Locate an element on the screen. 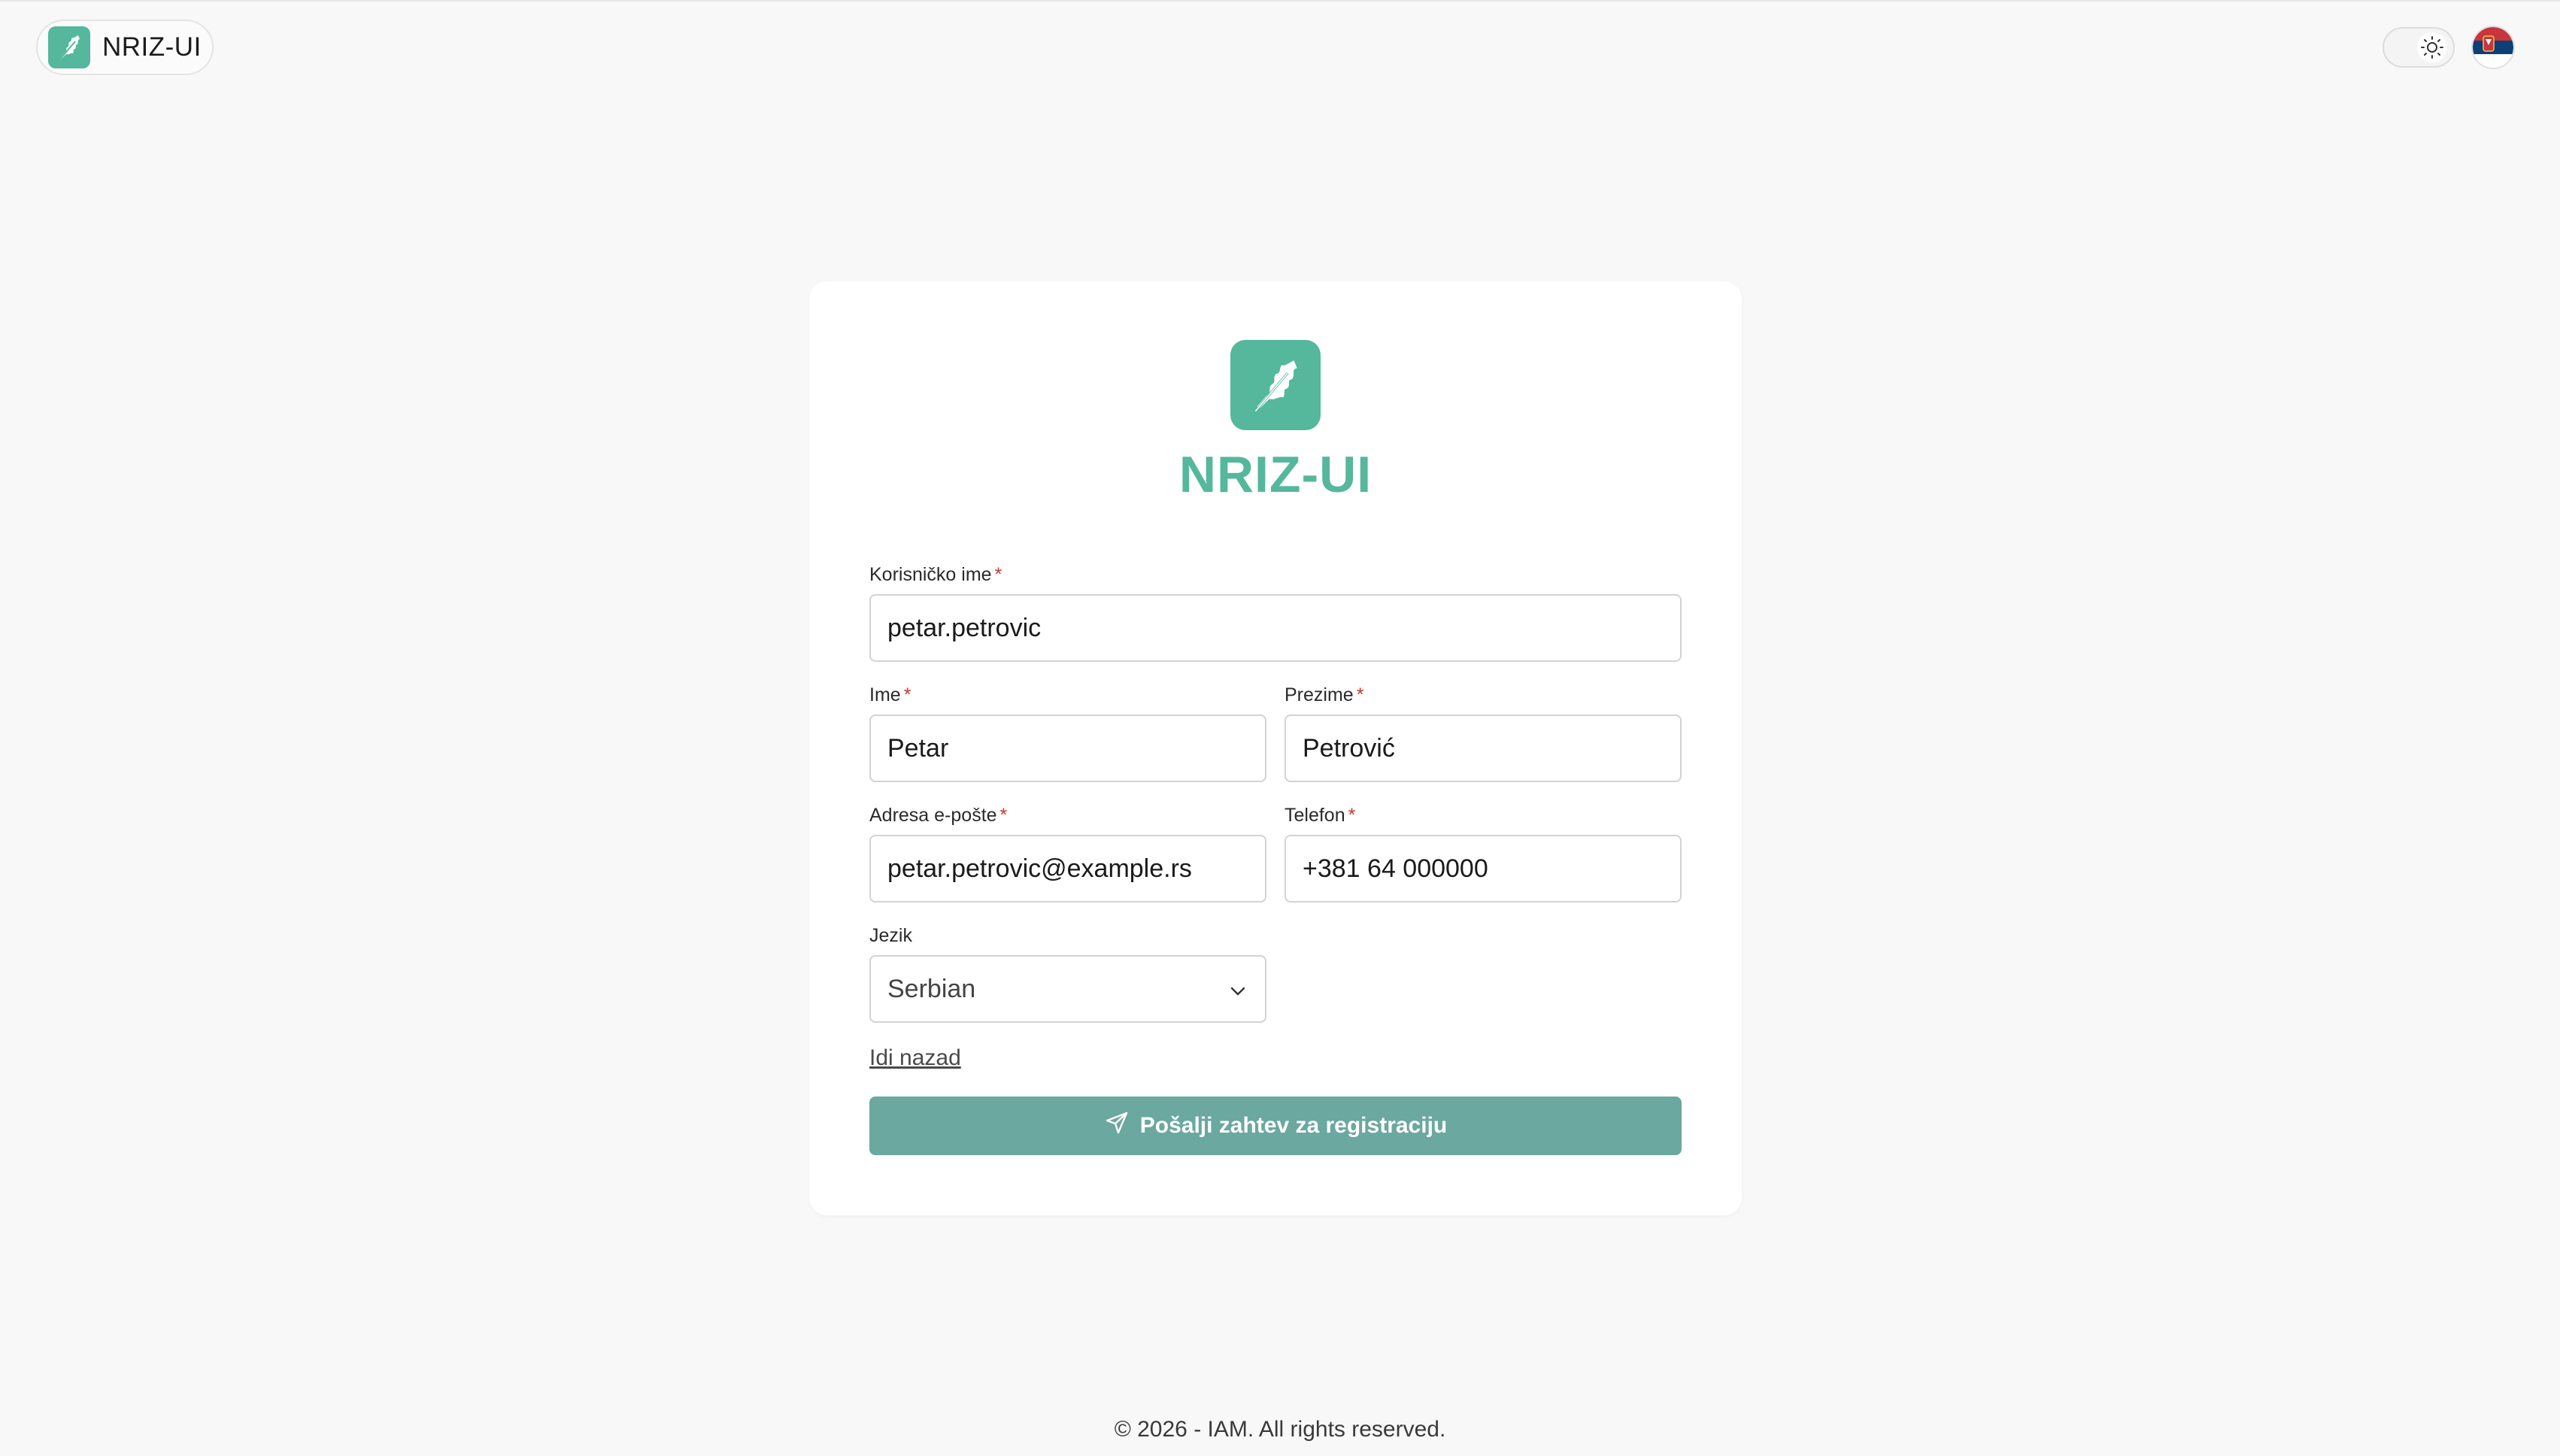  brand-text: NRIZ-UI is located at coordinates (152, 47).